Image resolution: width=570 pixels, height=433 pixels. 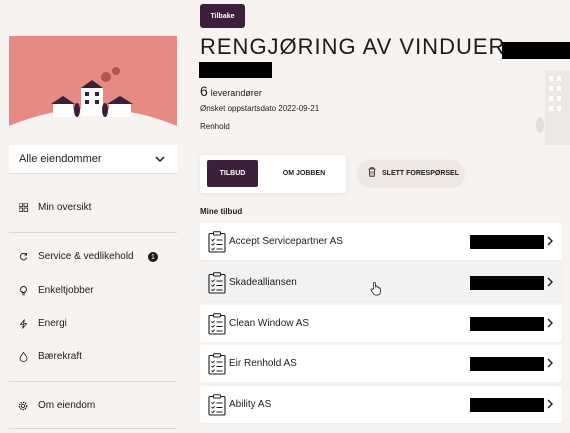 What do you see at coordinates (421, 173) in the screenshot?
I see `delete-request-label: SLETT FORESPØRSEL` at bounding box center [421, 173].